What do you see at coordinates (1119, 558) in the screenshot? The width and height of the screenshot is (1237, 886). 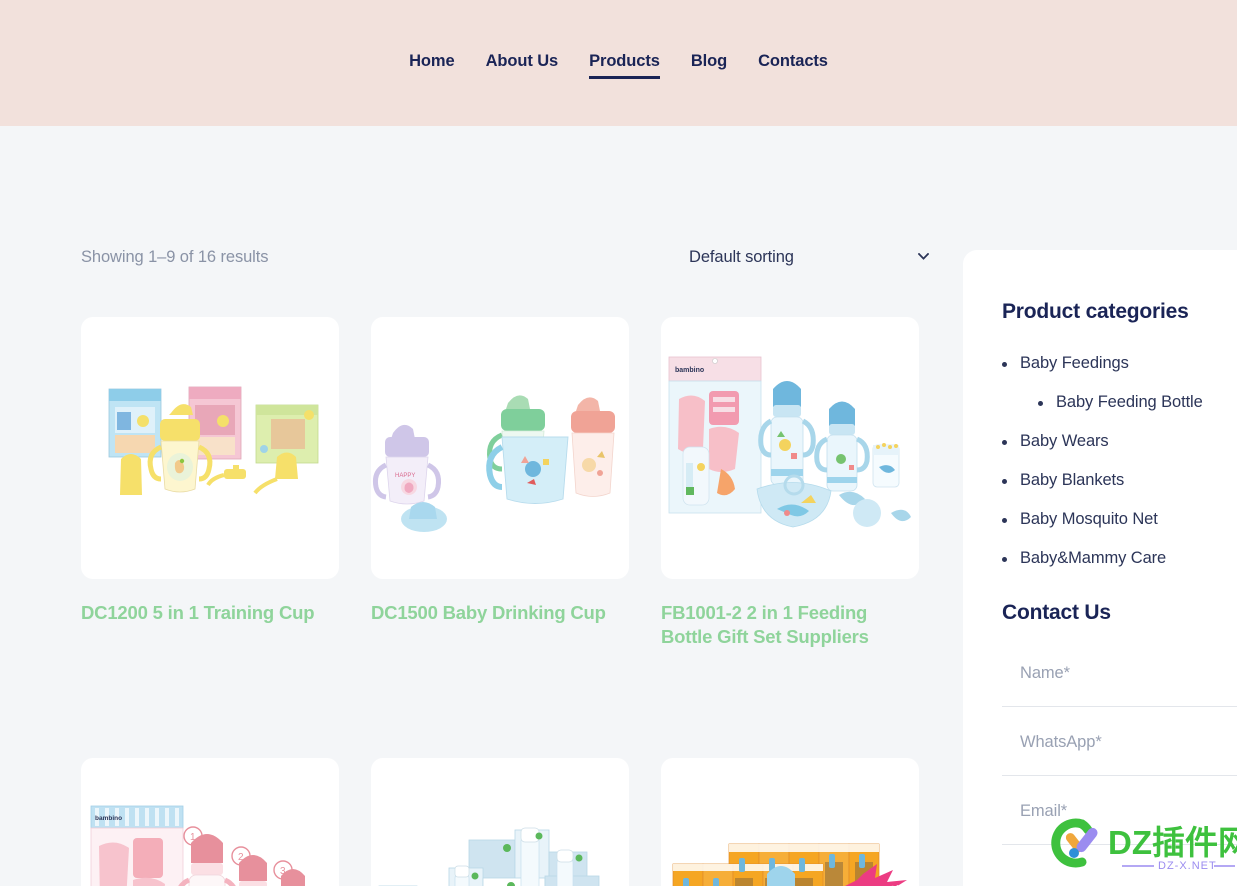 I see `category-item-baby-mammy-care: Baby&Mammy Care` at bounding box center [1119, 558].